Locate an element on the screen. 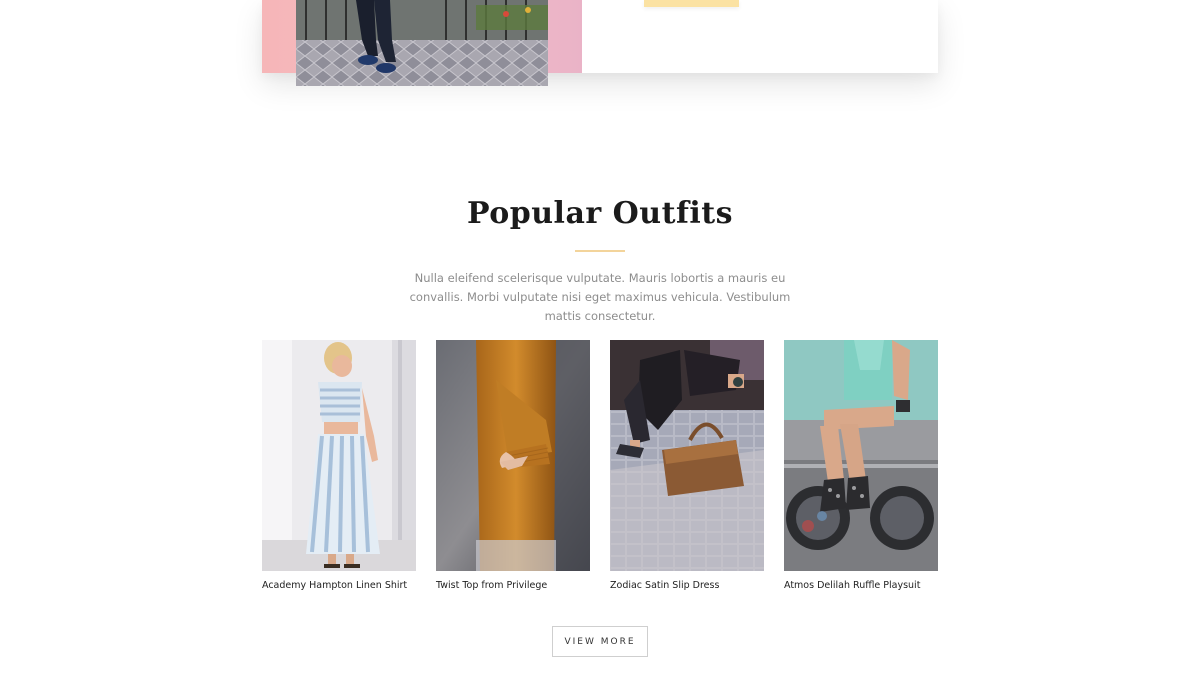 The height and width of the screenshot is (675, 1200). product-name: Zodiac Satin Slip Dress is located at coordinates (687, 585).